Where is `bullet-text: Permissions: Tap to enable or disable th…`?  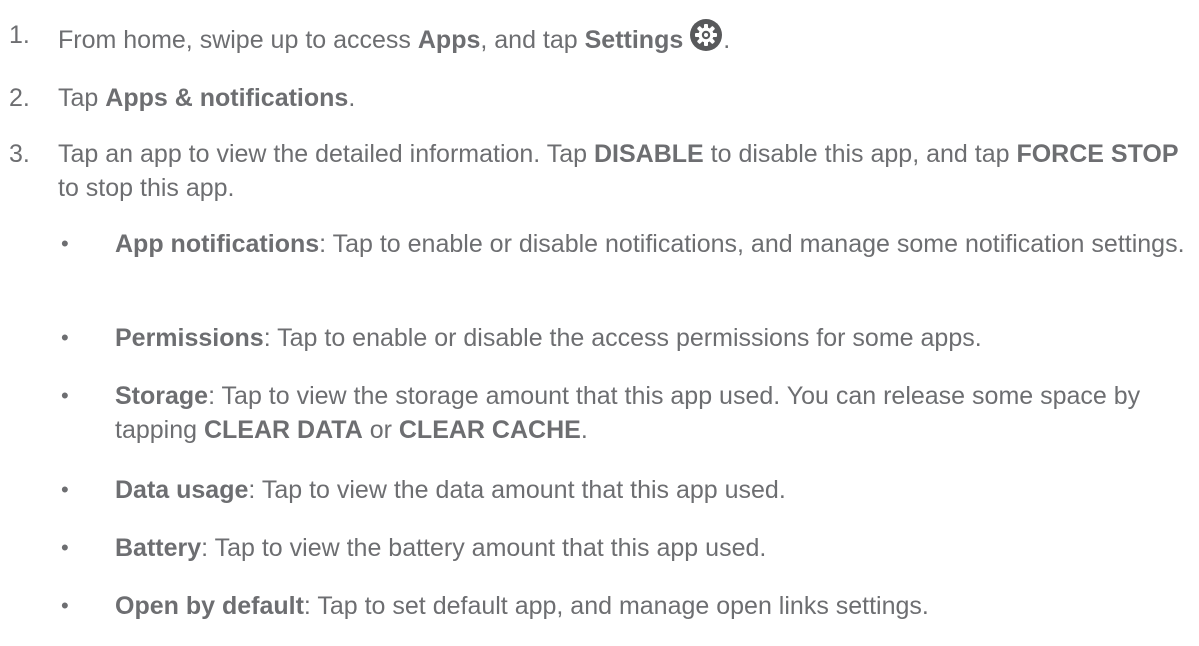
bullet-text: Permissions: Tap to enable or disable th… is located at coordinates (655, 338).